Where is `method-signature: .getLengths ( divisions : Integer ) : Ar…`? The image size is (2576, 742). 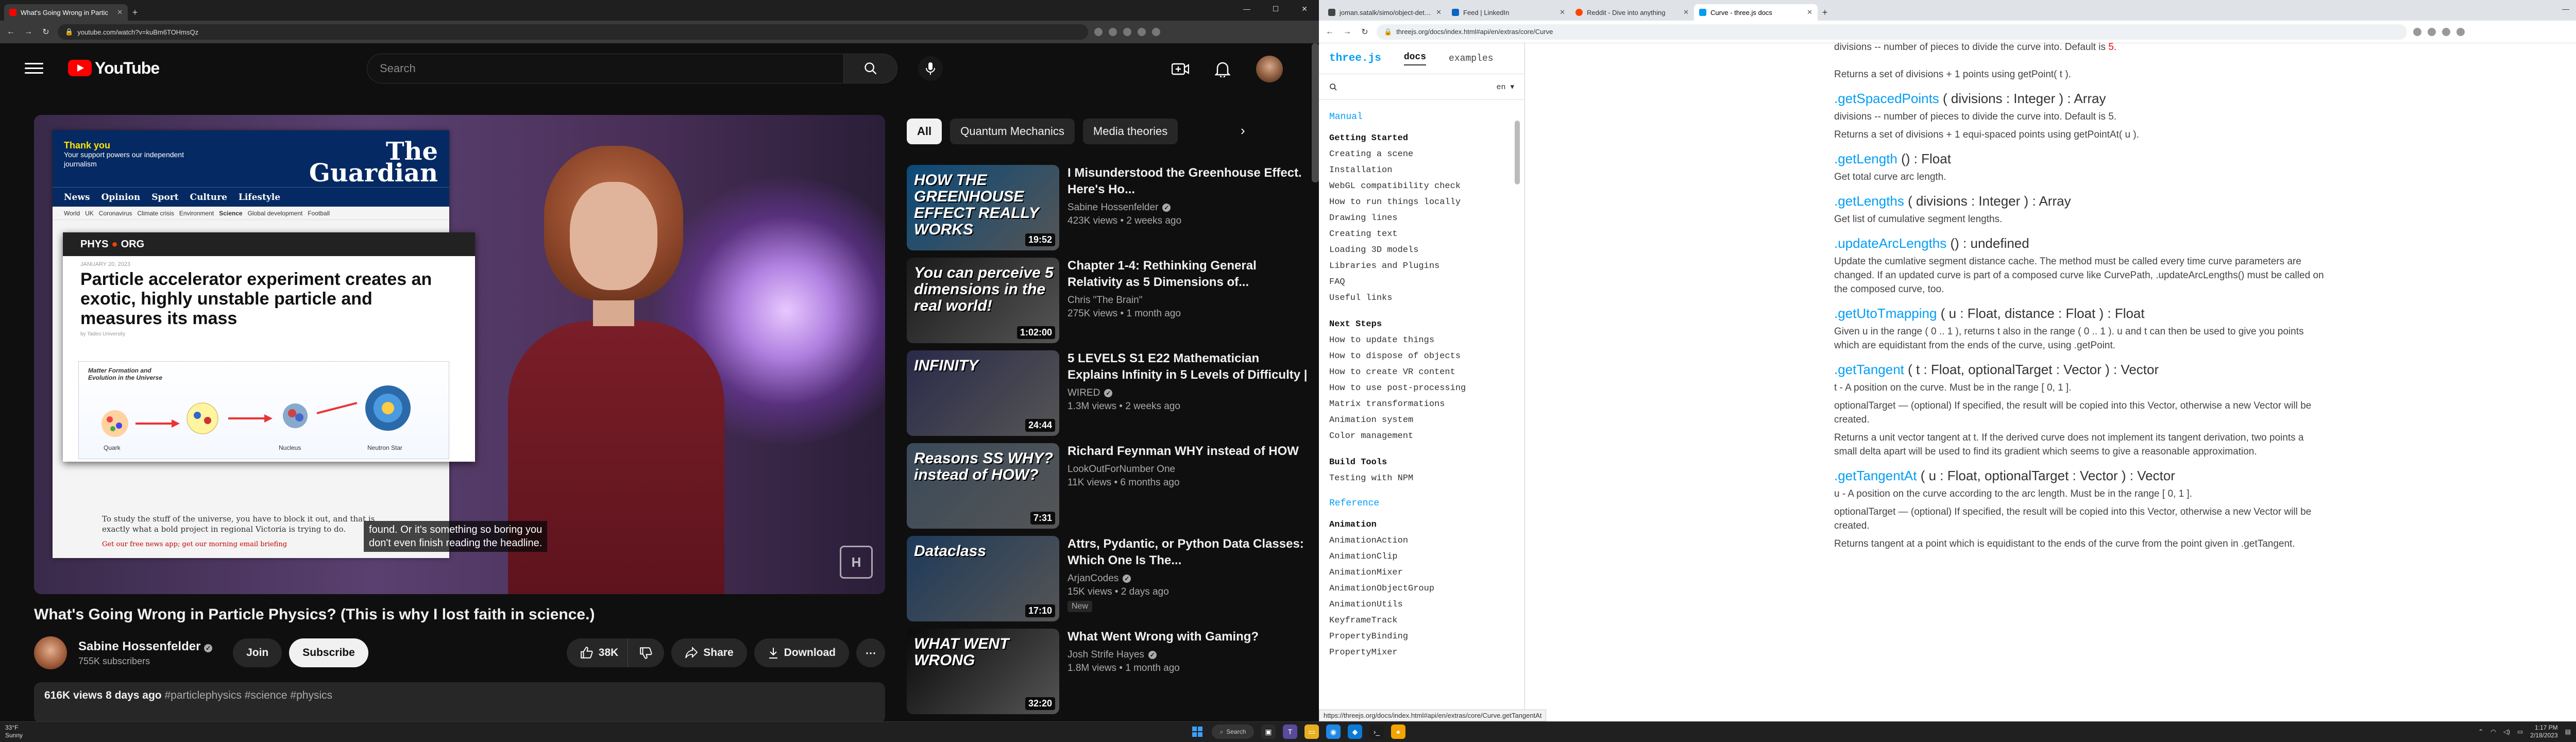 method-signature: .getLengths ( divisions : Integer ) : Ar… is located at coordinates (2205, 201).